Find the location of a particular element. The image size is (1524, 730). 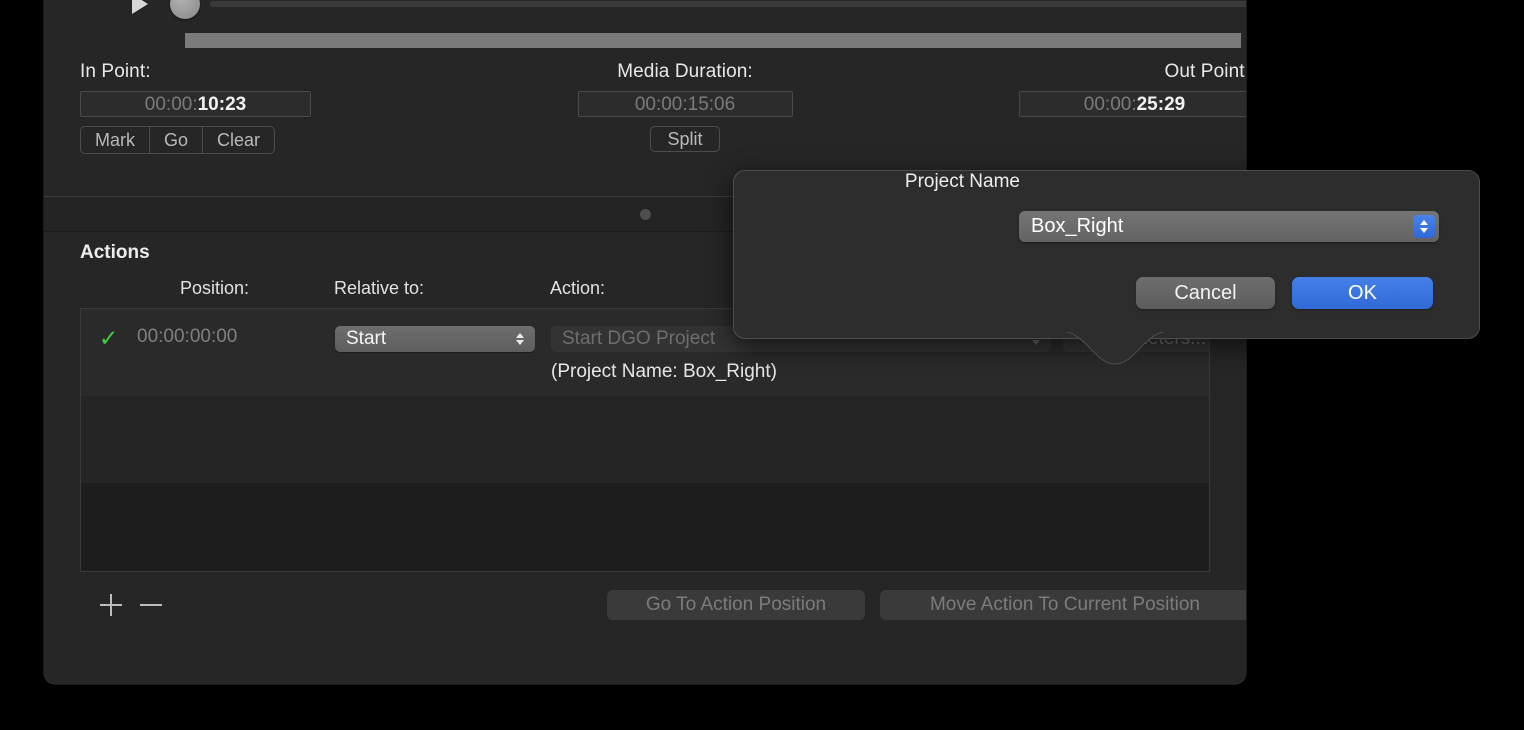

out-point-value-dim: 00:00: is located at coordinates (1110, 104).